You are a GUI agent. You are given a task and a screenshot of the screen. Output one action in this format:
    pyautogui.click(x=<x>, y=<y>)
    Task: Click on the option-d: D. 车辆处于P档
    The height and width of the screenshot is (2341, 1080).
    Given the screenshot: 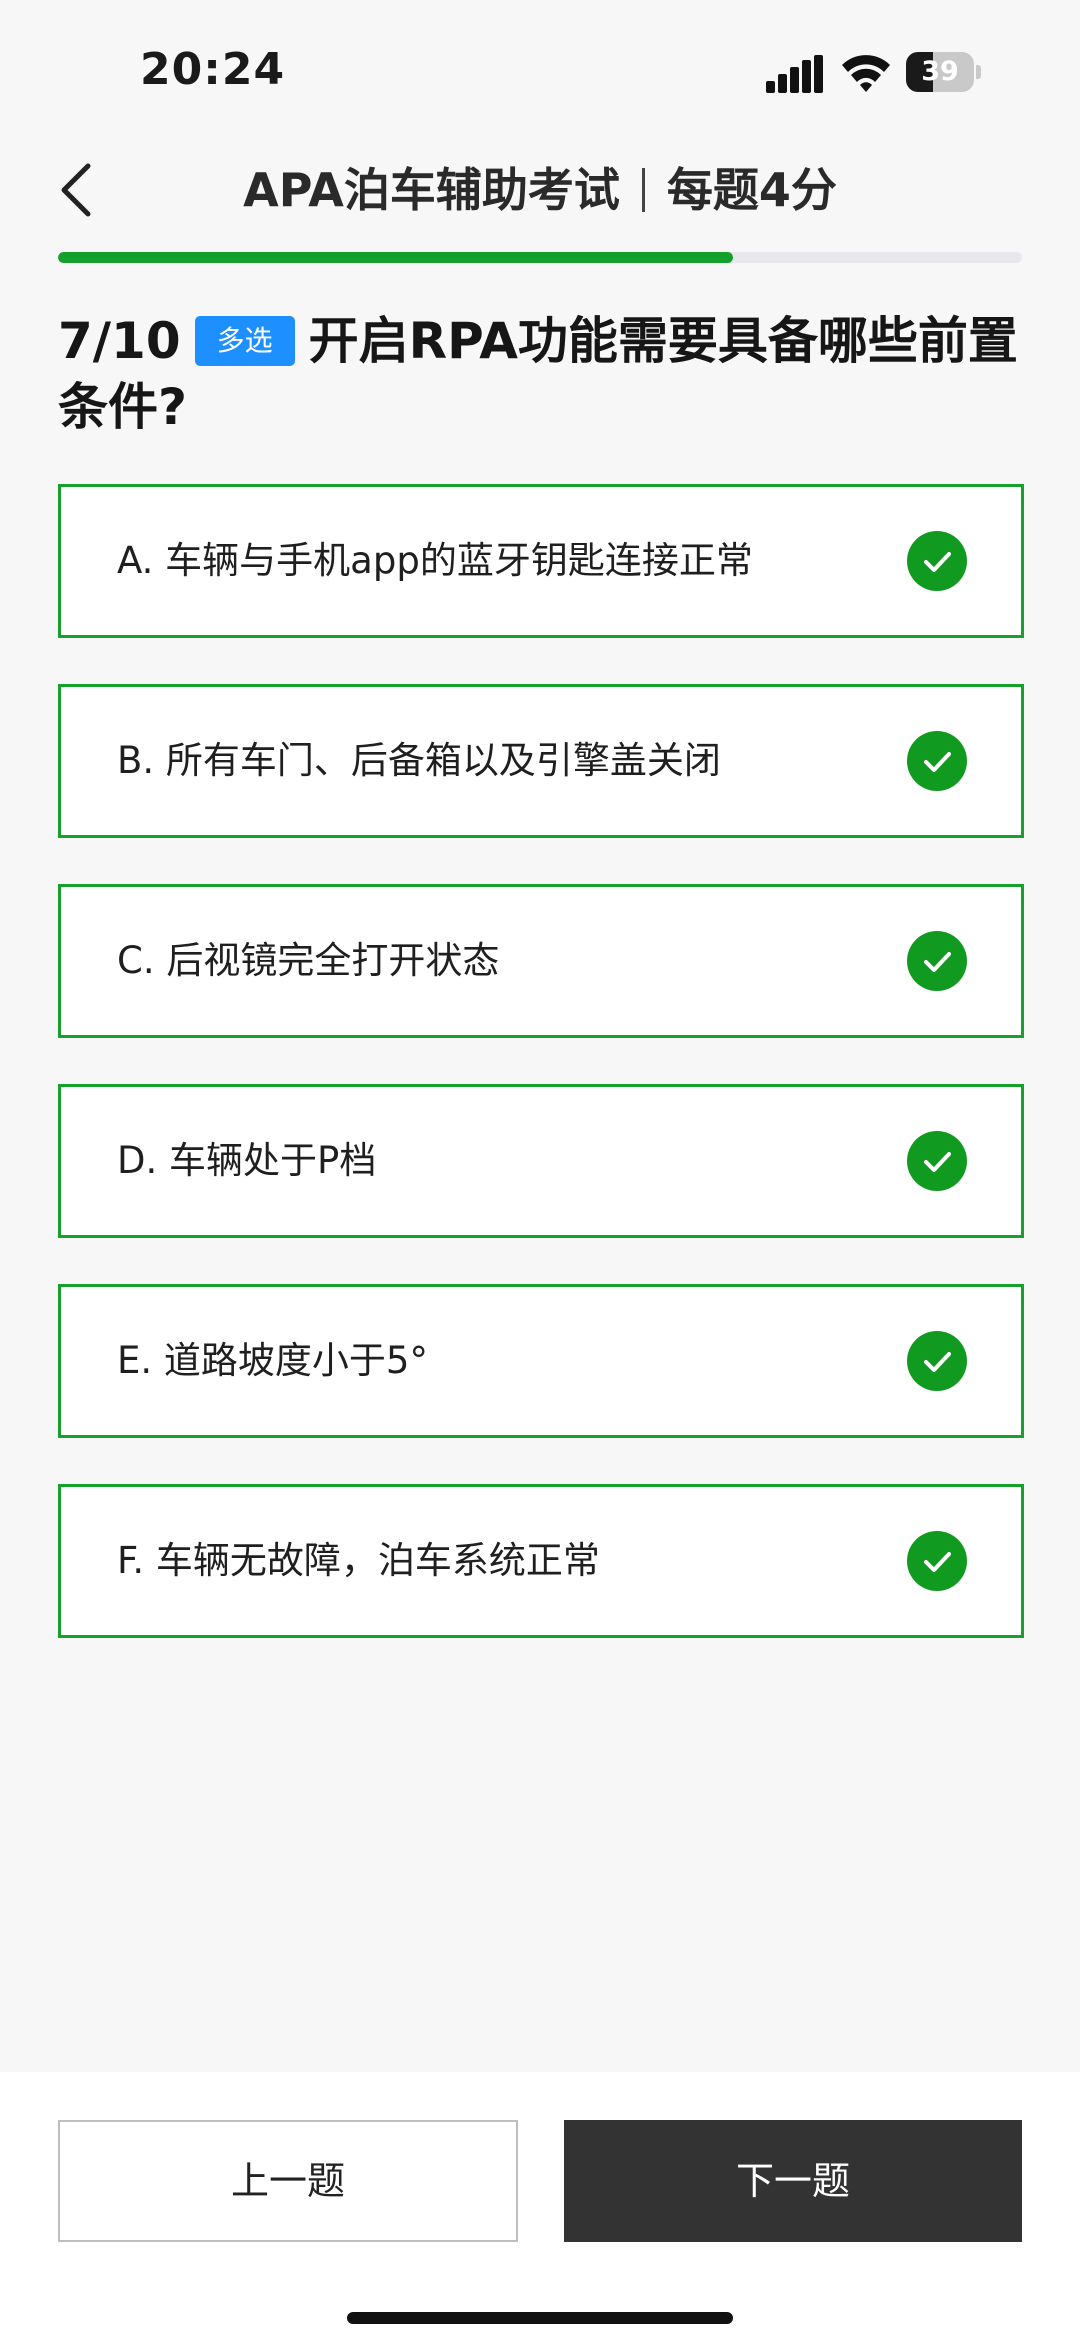 What is the action you would take?
    pyautogui.click(x=541, y=1161)
    